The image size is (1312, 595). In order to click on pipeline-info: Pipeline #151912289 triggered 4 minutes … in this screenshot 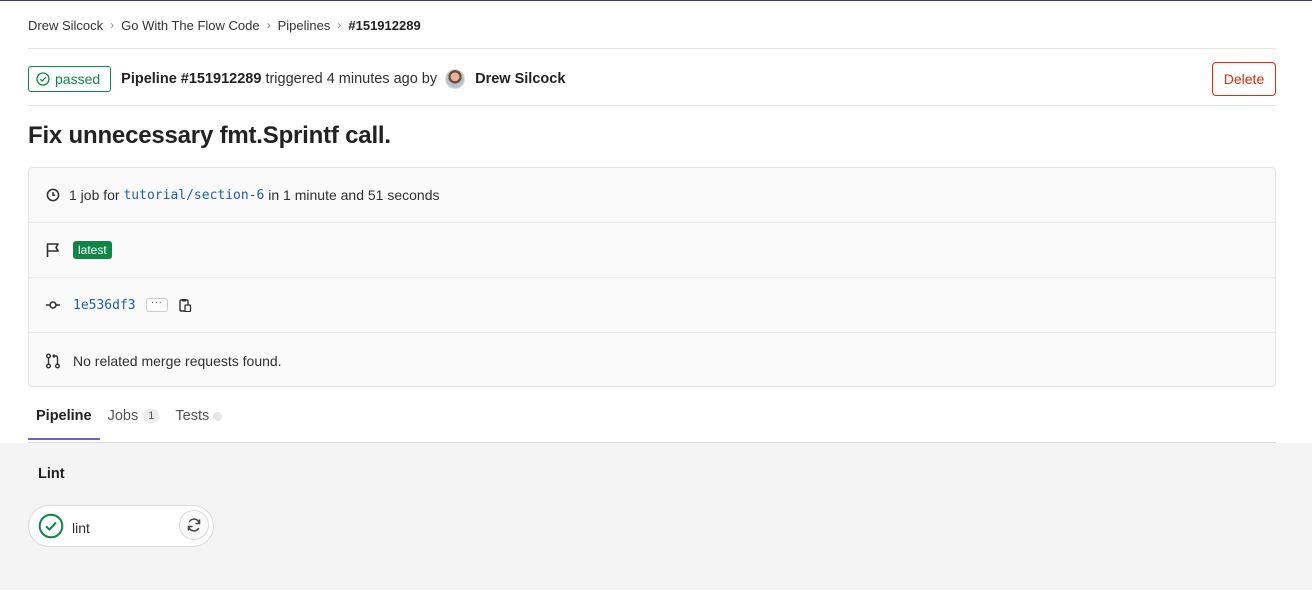, I will do `click(343, 79)`.